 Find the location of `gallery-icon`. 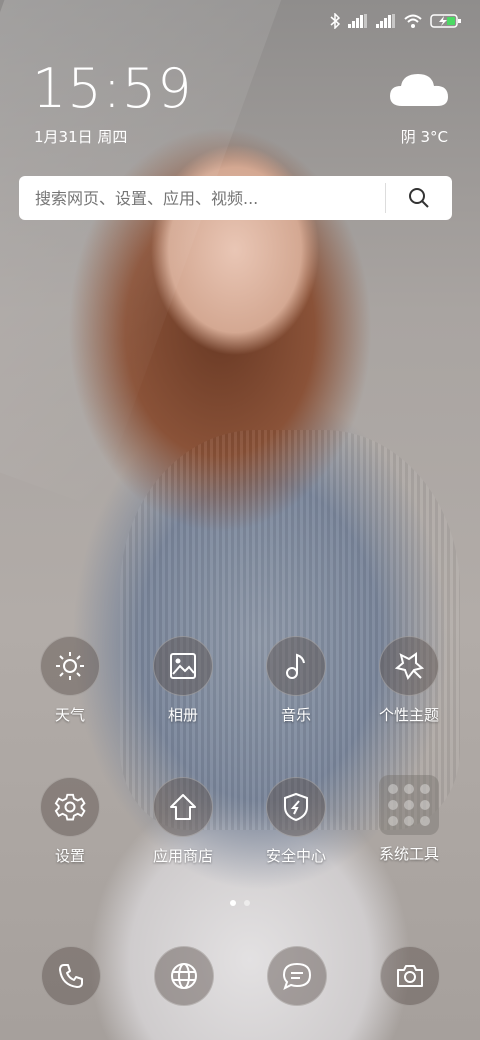

gallery-icon is located at coordinates (183, 666).